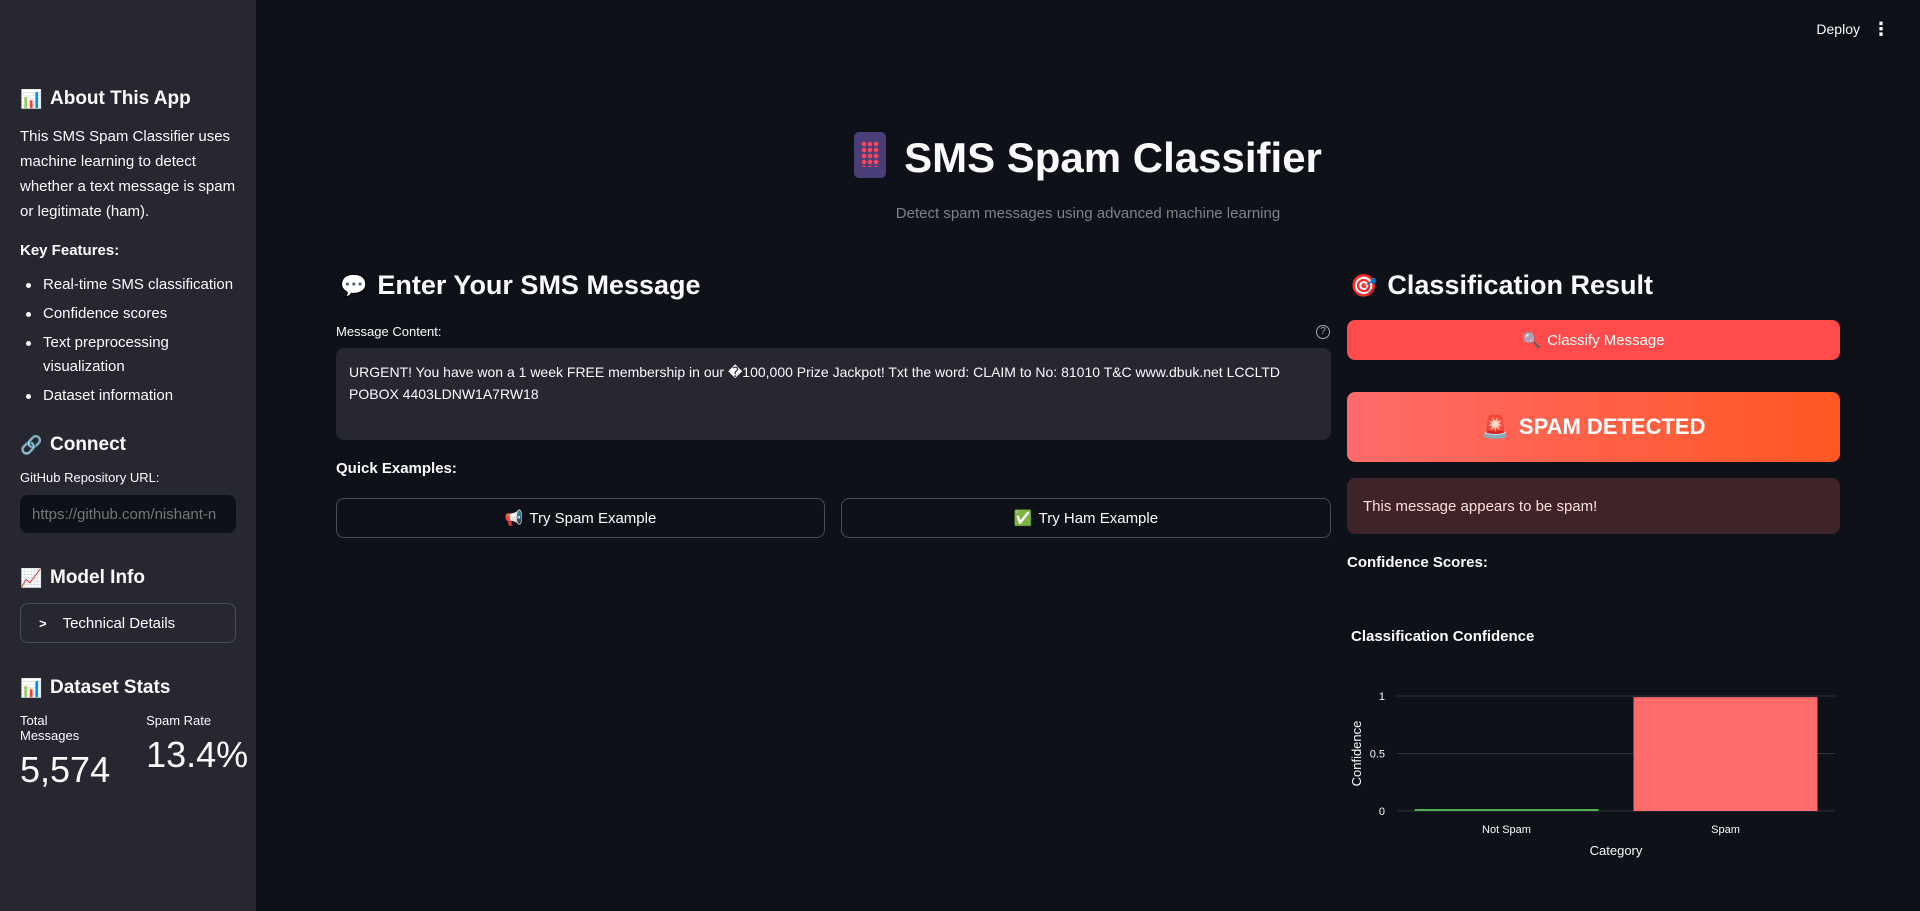 This screenshot has height=911, width=1920. Describe the element at coordinates (128, 314) in the screenshot. I see `list-item: Confidence scores` at that location.